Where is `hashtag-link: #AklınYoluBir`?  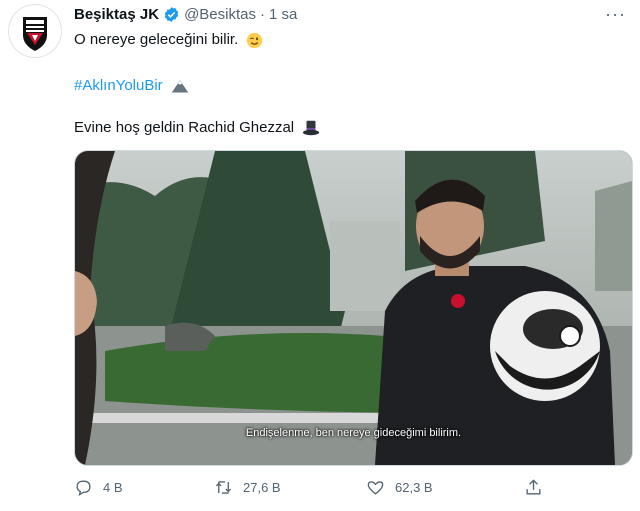 hashtag-link: #AklınYoluBir is located at coordinates (118, 85).